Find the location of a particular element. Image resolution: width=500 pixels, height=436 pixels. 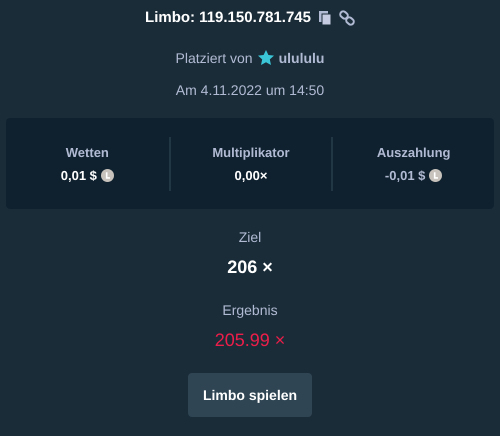

stat-label: Multiplikator is located at coordinates (251, 152).